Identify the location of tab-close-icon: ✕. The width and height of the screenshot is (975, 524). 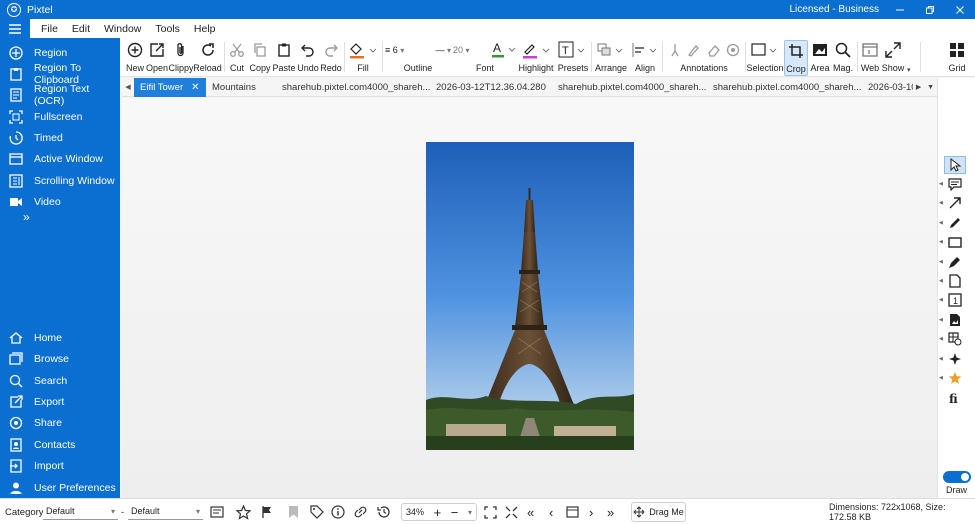
(195, 87).